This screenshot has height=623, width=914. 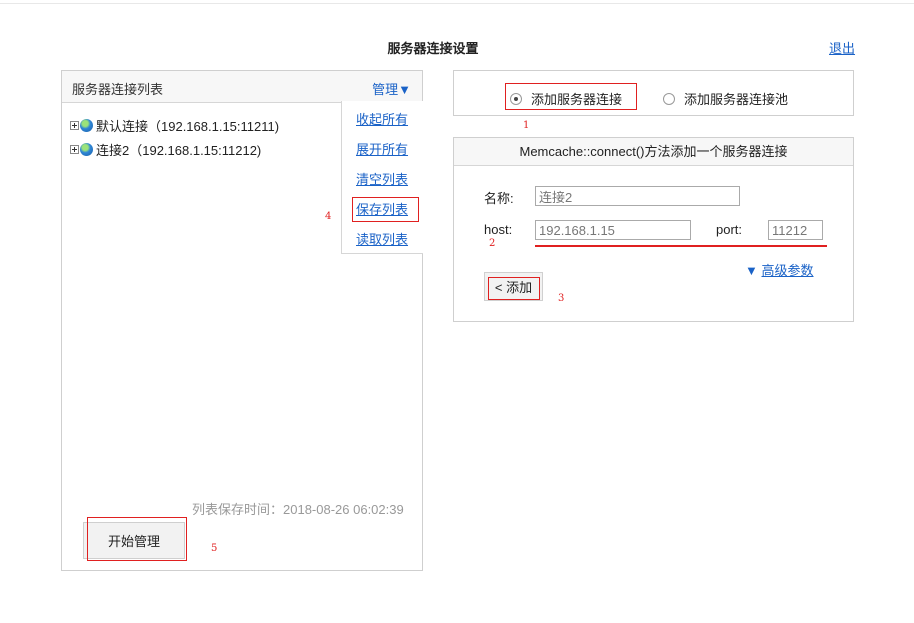 What do you see at coordinates (526, 125) in the screenshot?
I see `annotation-number-1: 1` at bounding box center [526, 125].